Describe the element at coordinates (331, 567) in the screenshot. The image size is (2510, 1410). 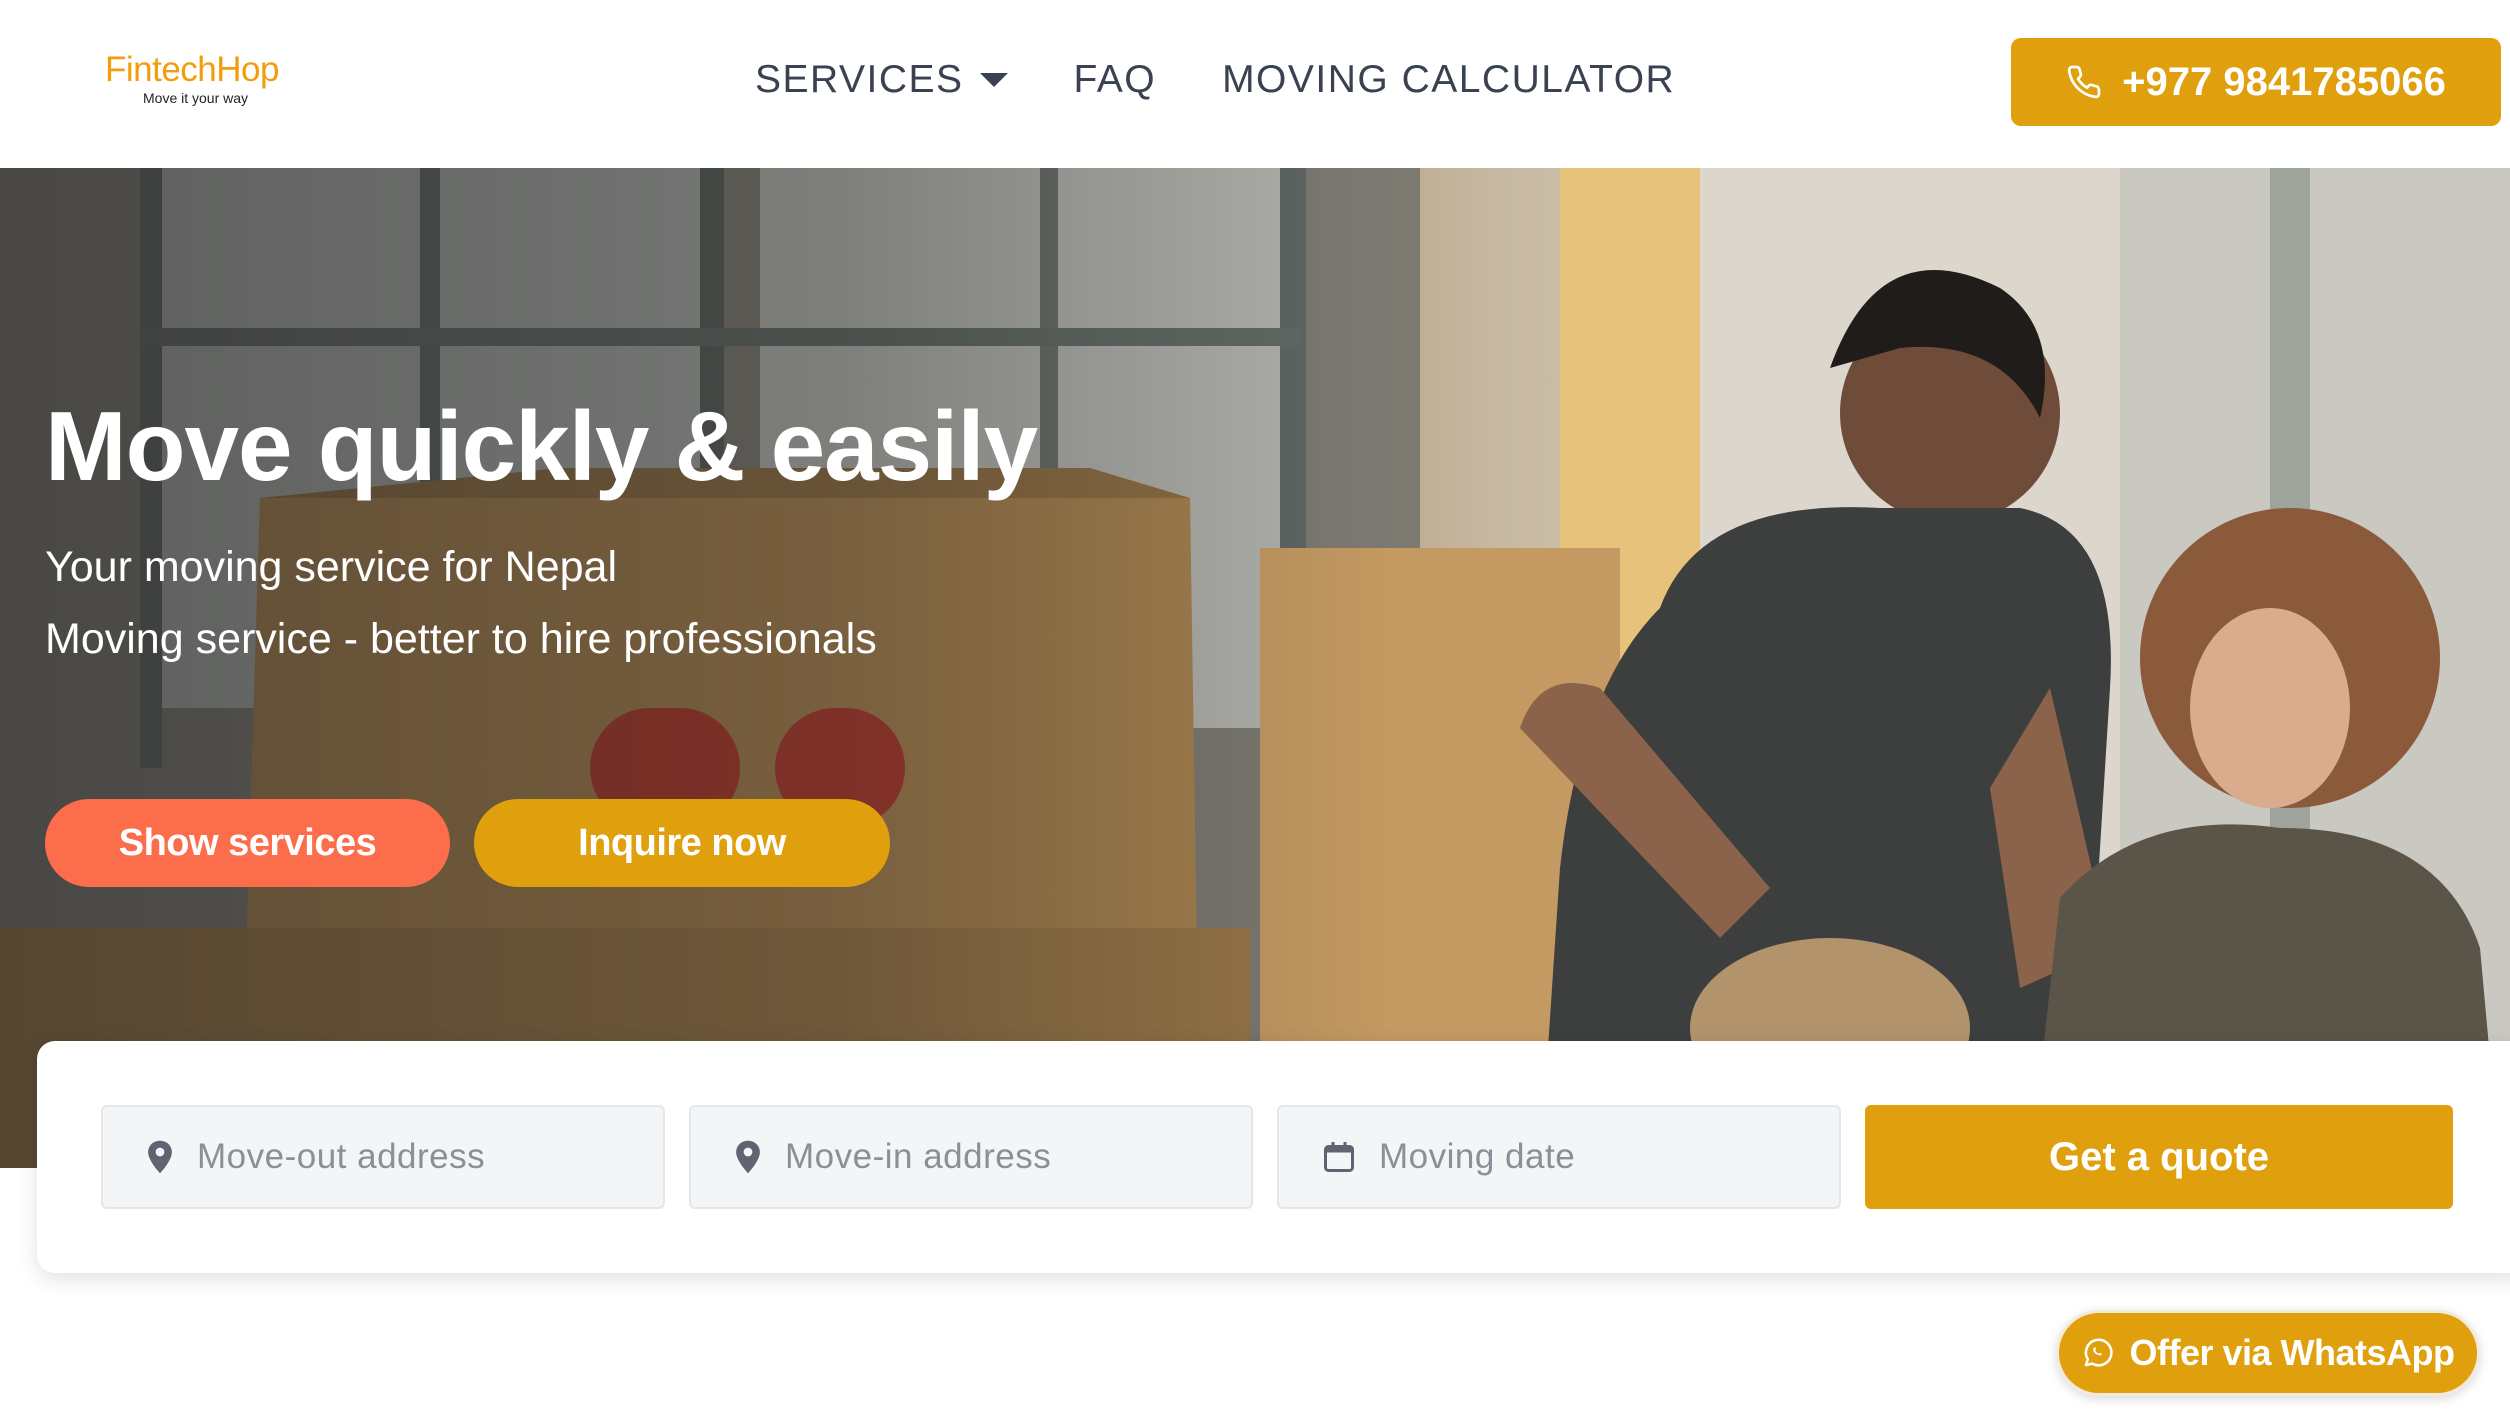
I see `hero-subtitle-1: Your moving service for Nepal` at that location.